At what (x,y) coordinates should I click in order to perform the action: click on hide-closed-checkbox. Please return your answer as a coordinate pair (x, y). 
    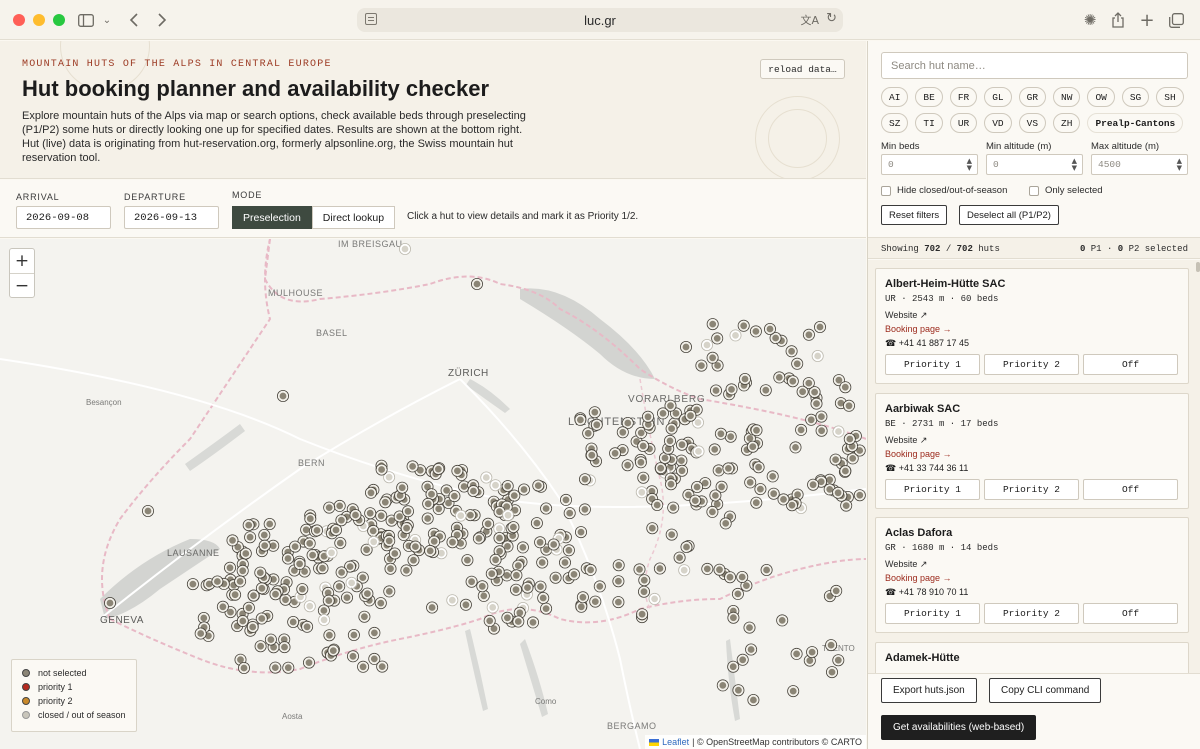
    Looking at the image, I should click on (886, 190).